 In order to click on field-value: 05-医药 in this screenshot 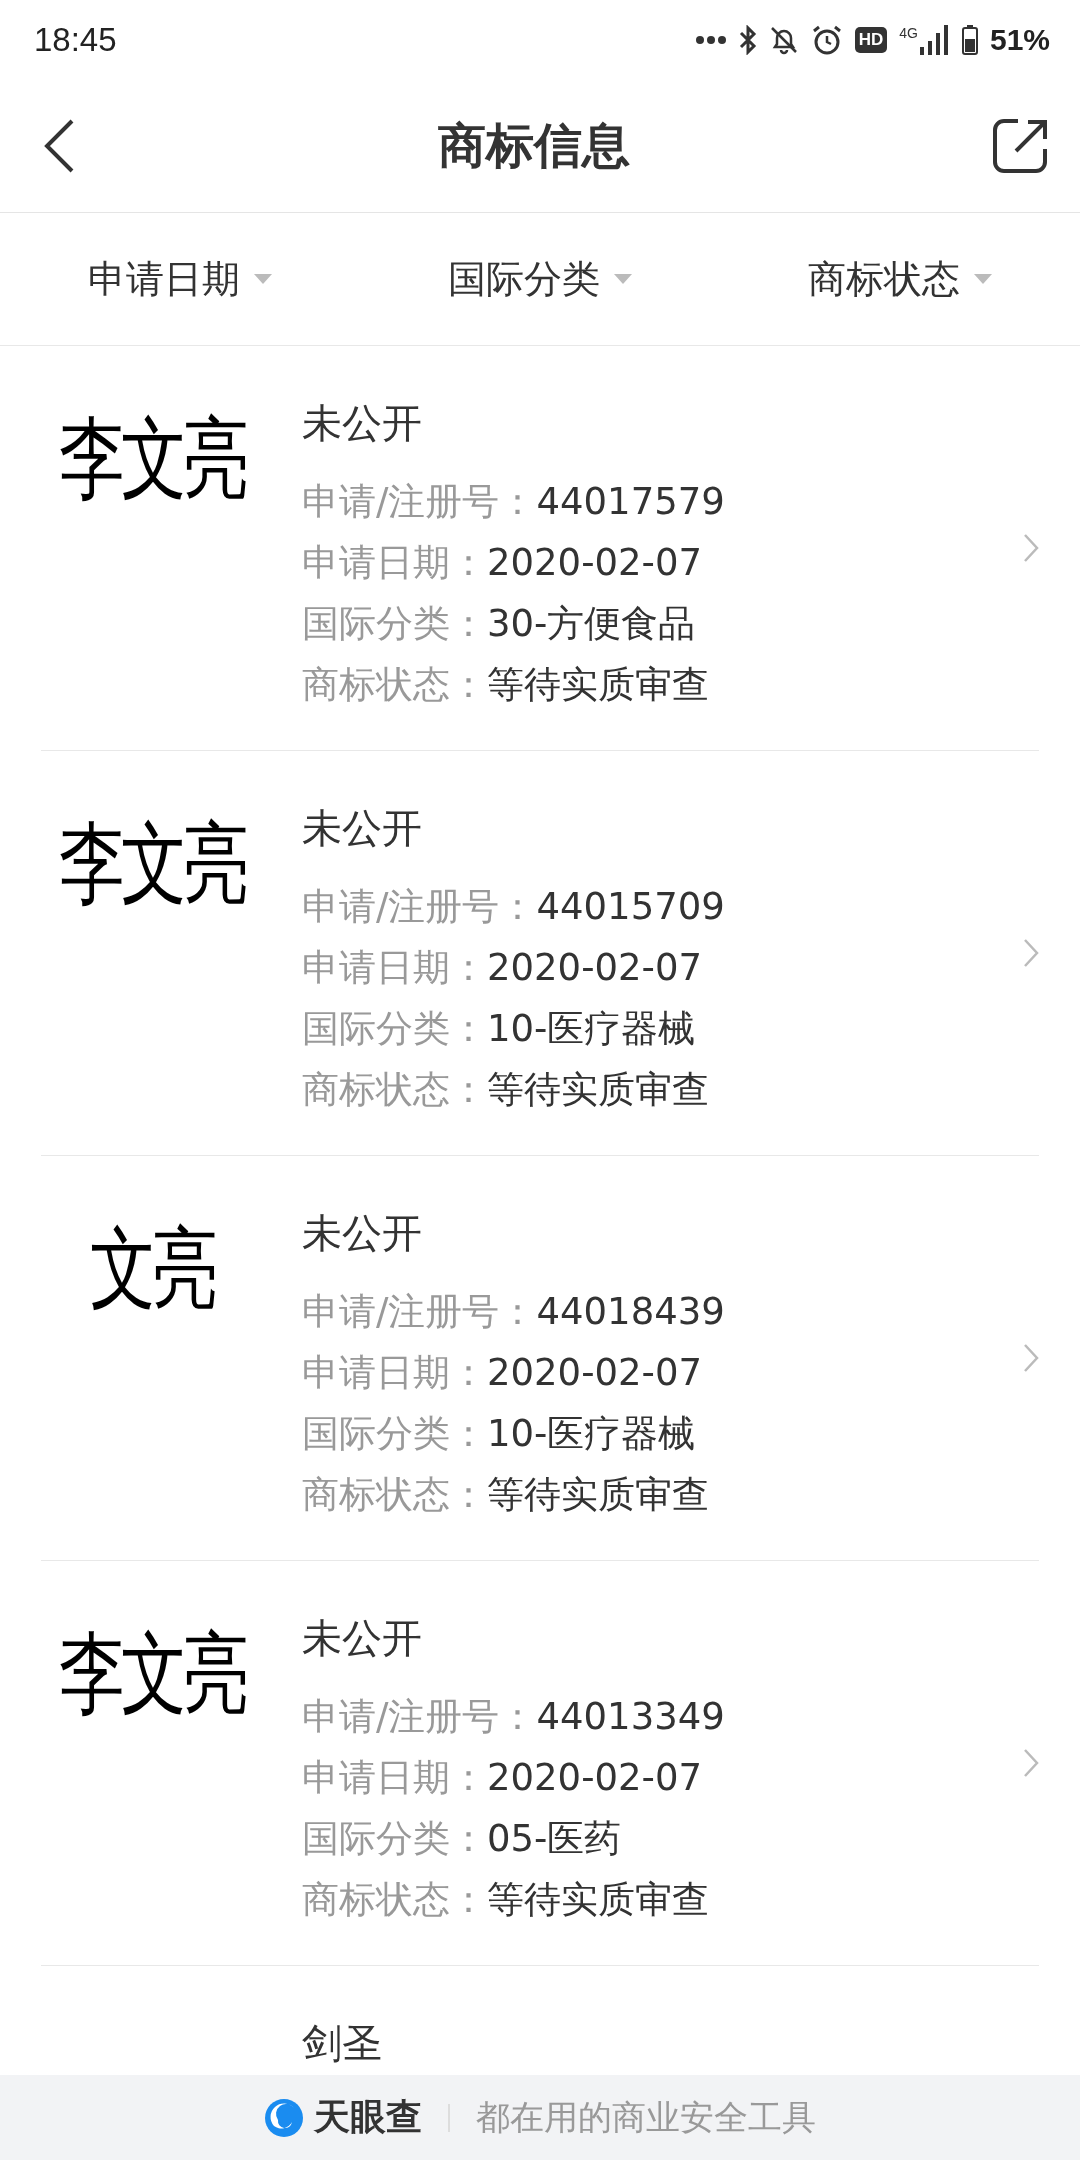, I will do `click(554, 1838)`.